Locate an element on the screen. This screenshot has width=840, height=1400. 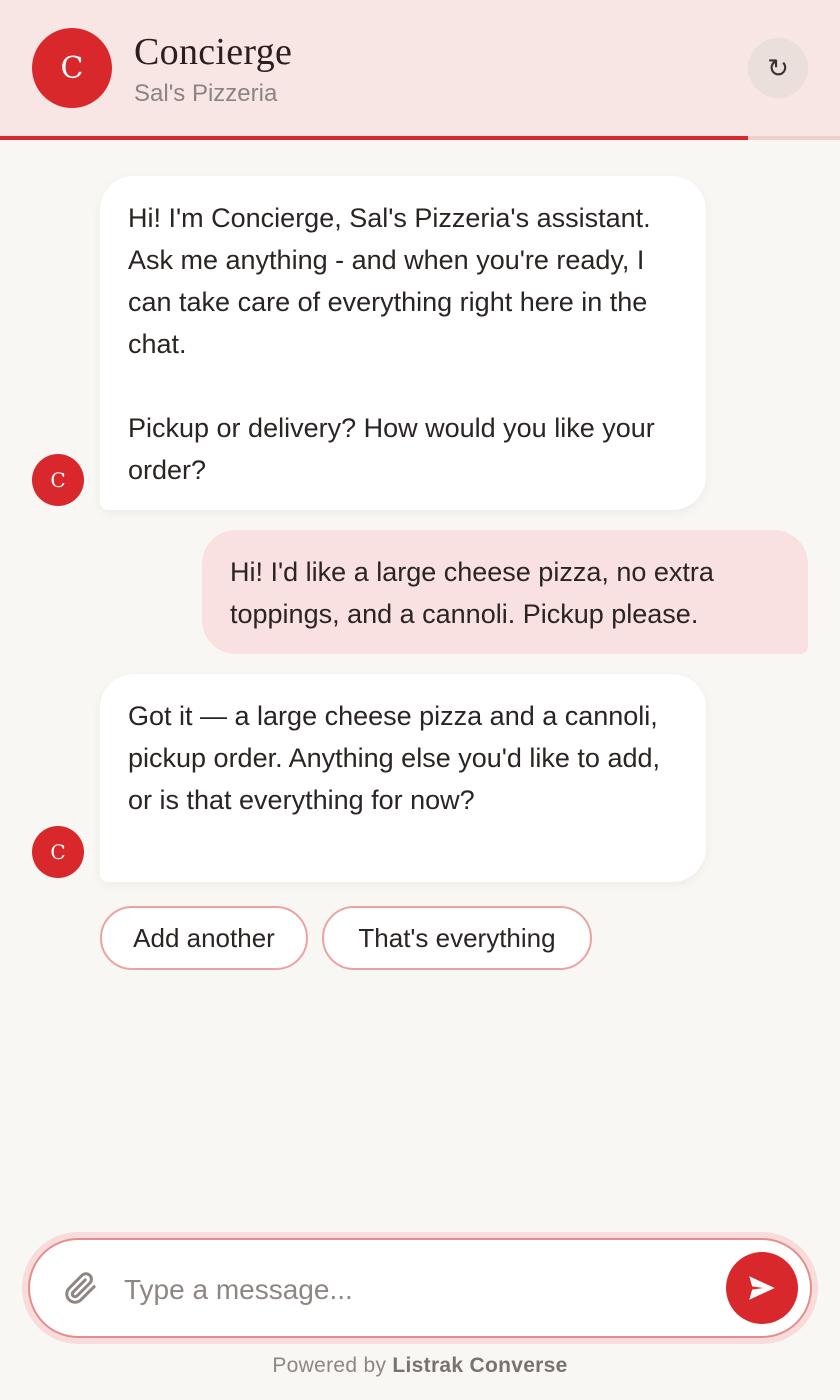
progress-bar is located at coordinates (420, 138).